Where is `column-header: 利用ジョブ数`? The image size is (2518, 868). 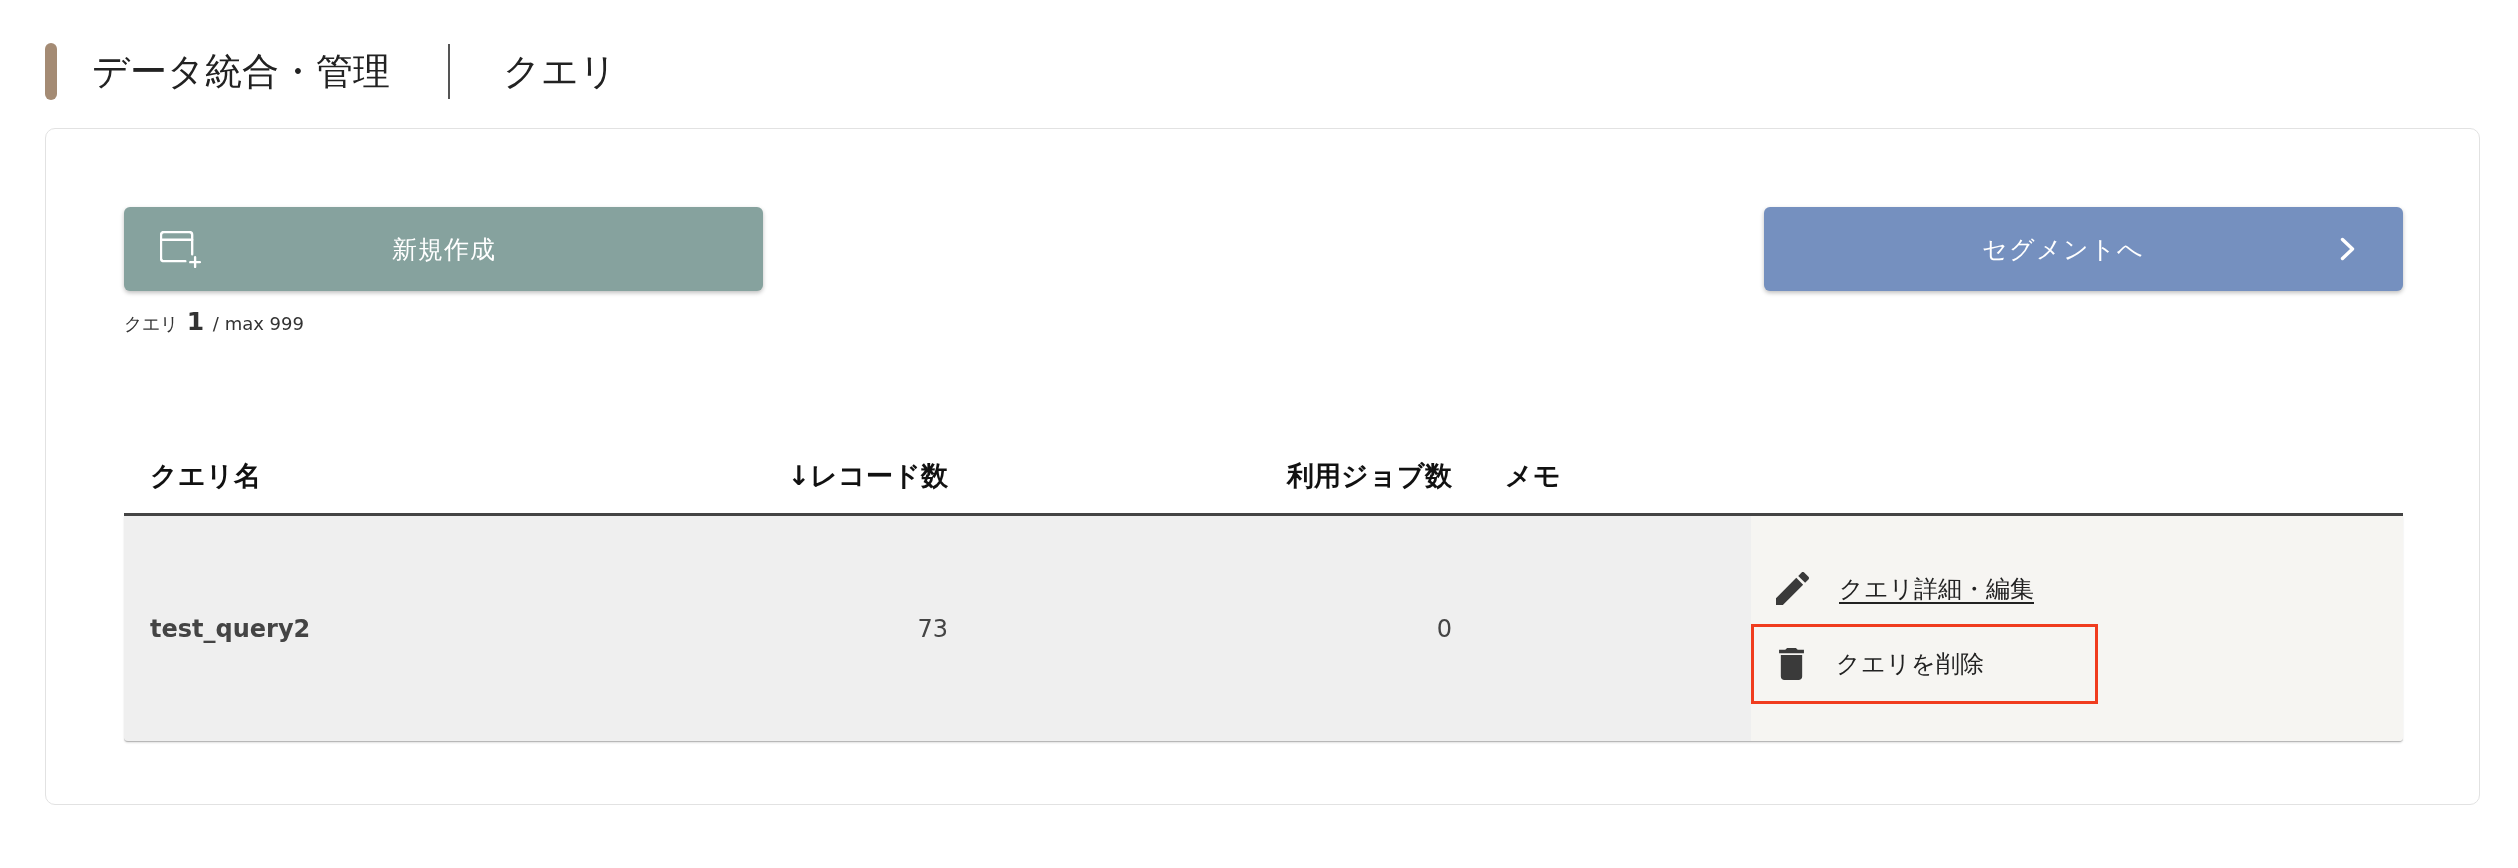 column-header: 利用ジョブ数 is located at coordinates (1369, 476).